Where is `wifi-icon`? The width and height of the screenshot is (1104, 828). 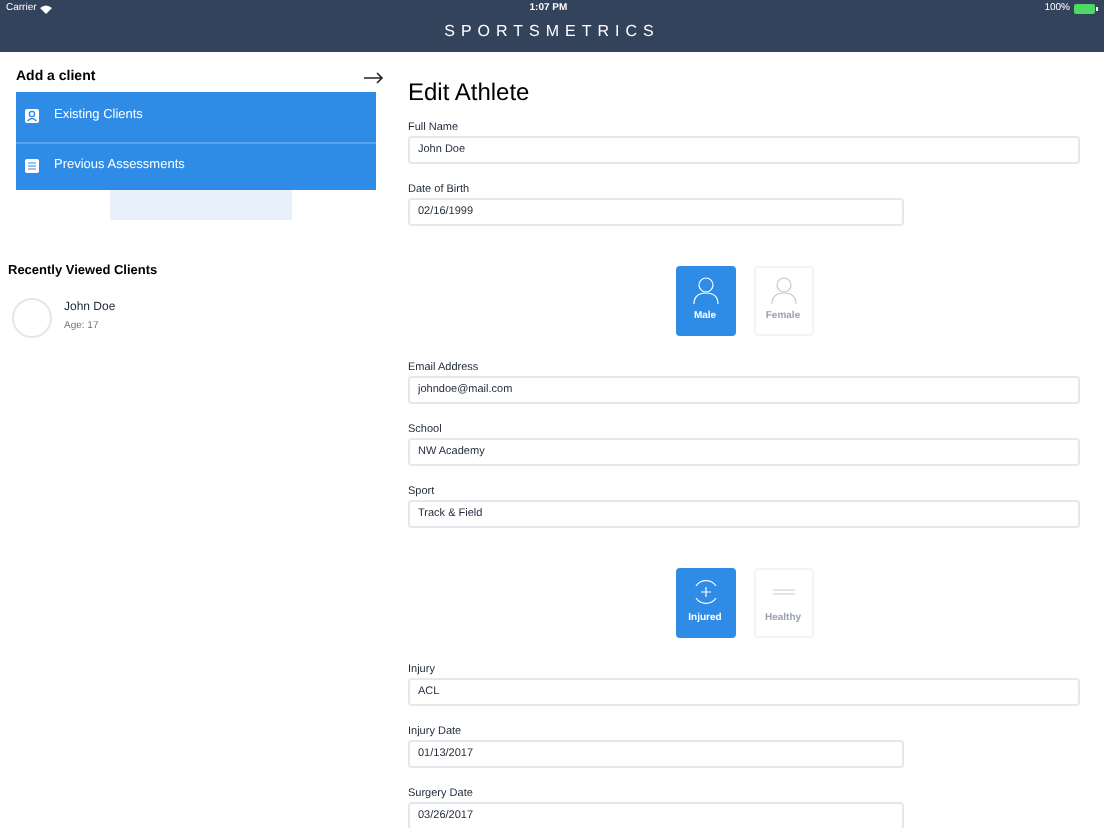
wifi-icon is located at coordinates (46, 9).